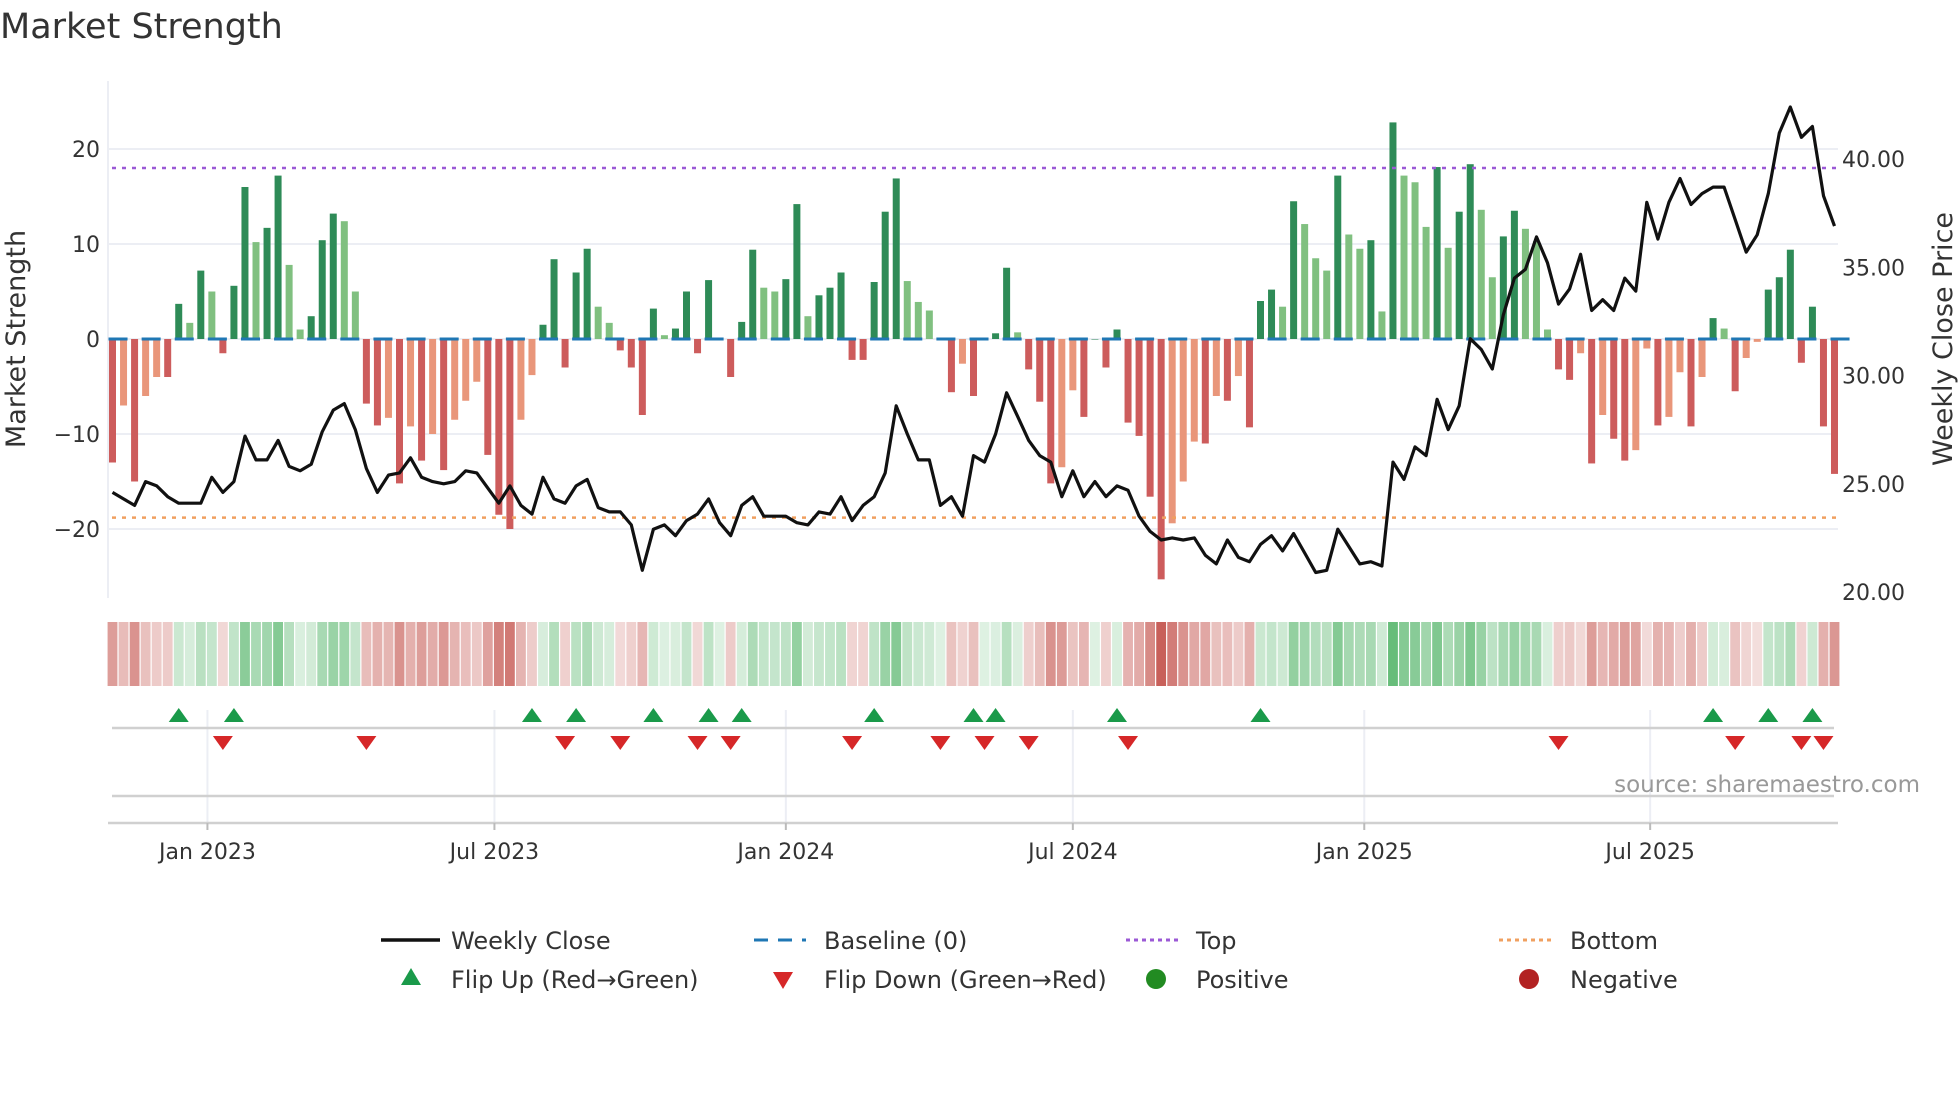  I want to click on x-tick-label: Jul 2023, so click(494, 852).